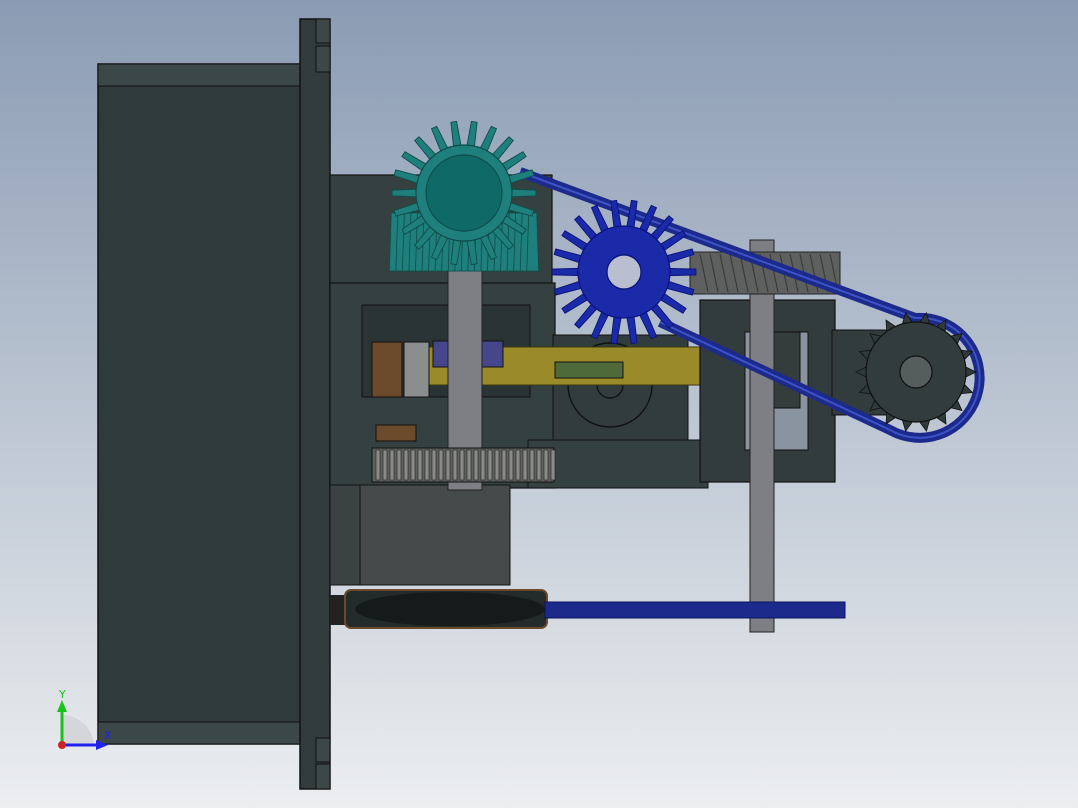 The image size is (1078, 812). Describe the element at coordinates (62, 745) in the screenshot. I see `triad-origin` at that location.